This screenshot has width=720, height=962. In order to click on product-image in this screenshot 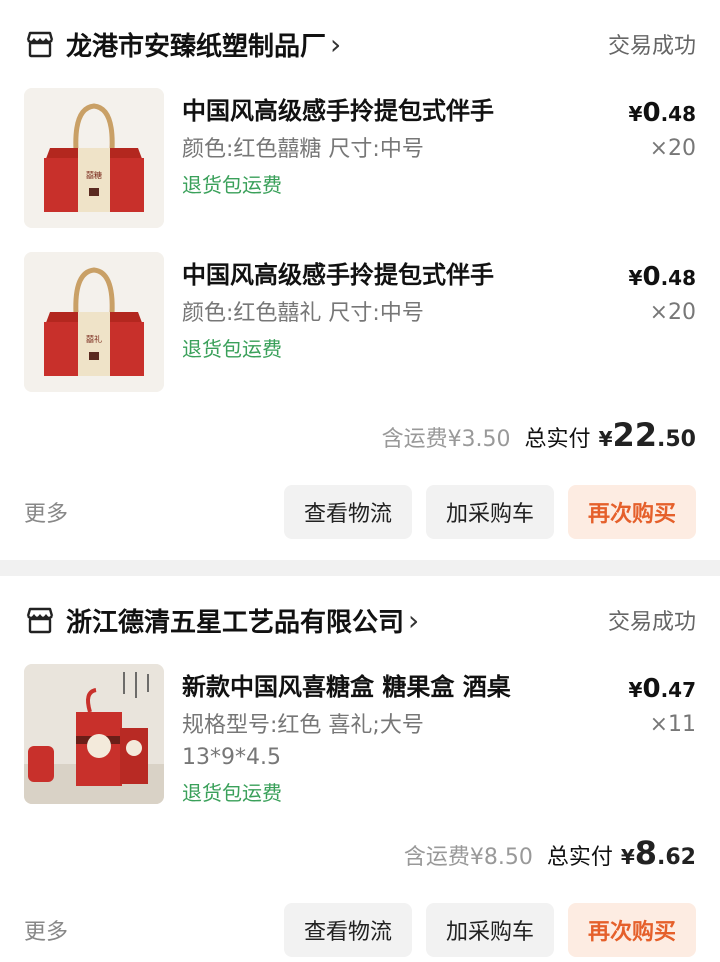, I will do `click(94, 734)`.